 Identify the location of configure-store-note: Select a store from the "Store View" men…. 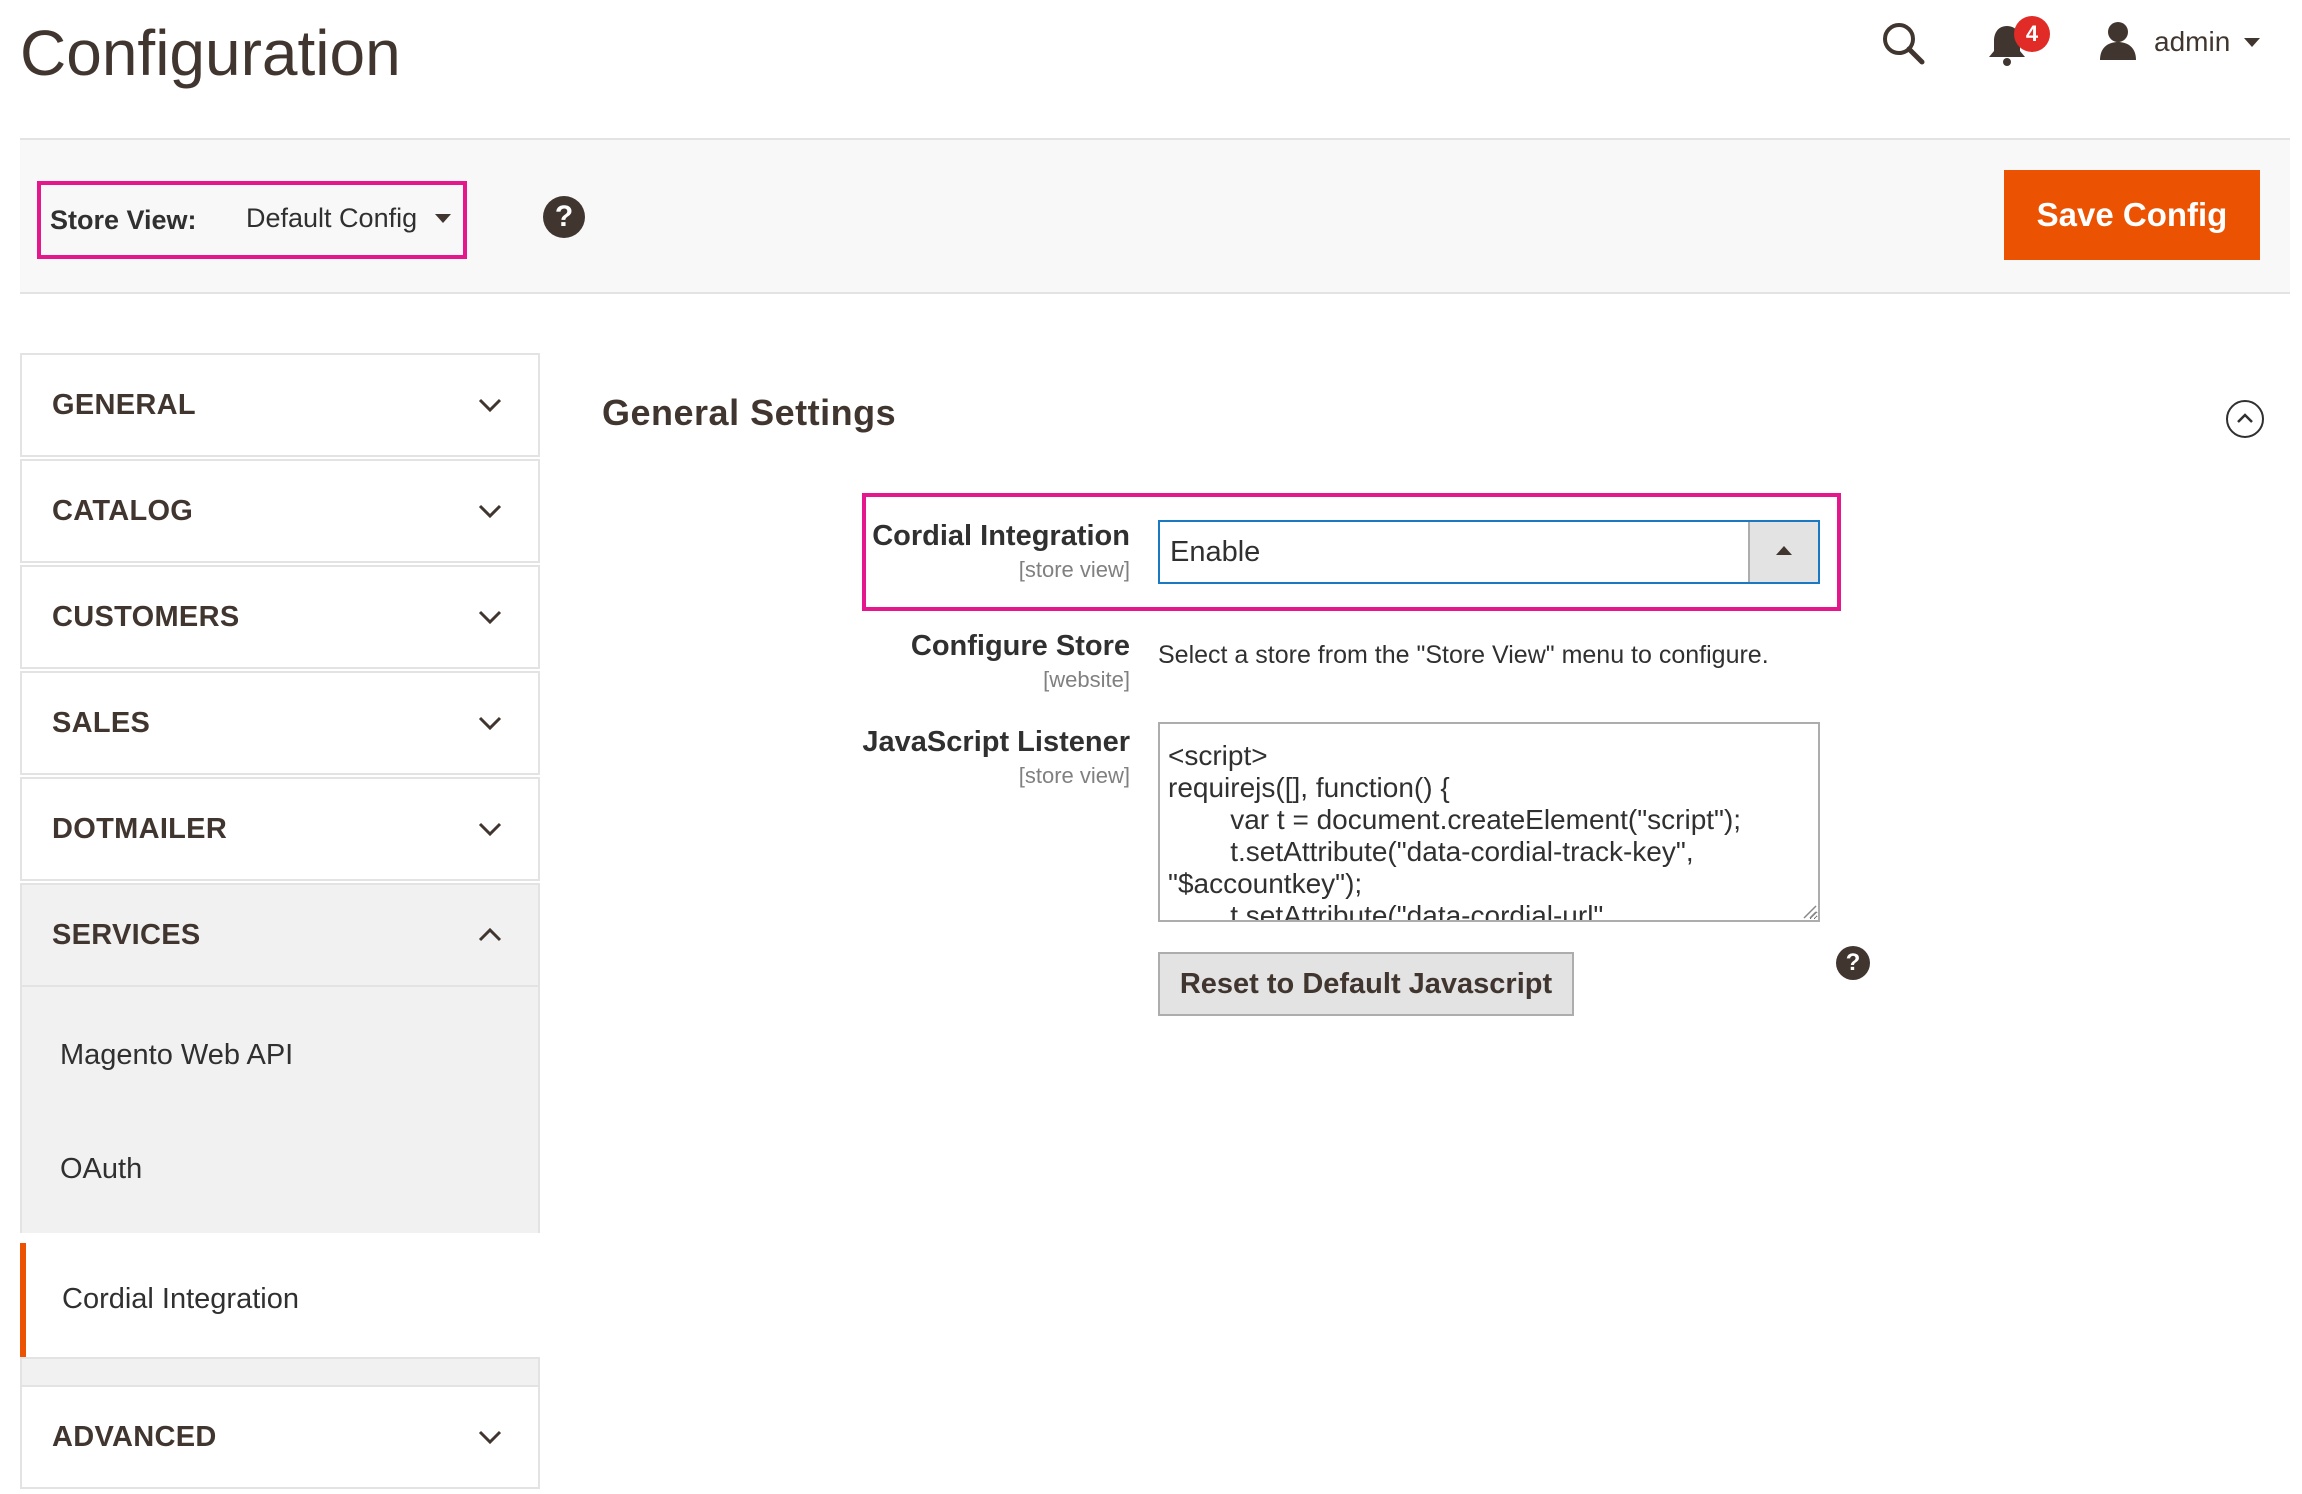
(1463, 655).